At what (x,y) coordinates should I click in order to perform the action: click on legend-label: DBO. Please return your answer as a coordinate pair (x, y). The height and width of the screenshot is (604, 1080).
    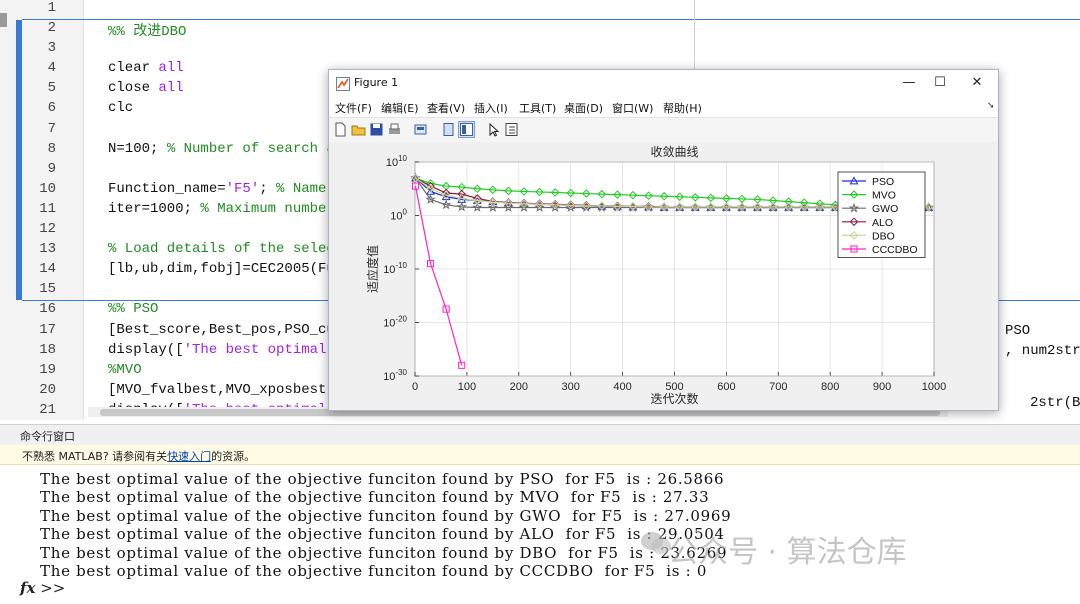
    Looking at the image, I should click on (883, 236).